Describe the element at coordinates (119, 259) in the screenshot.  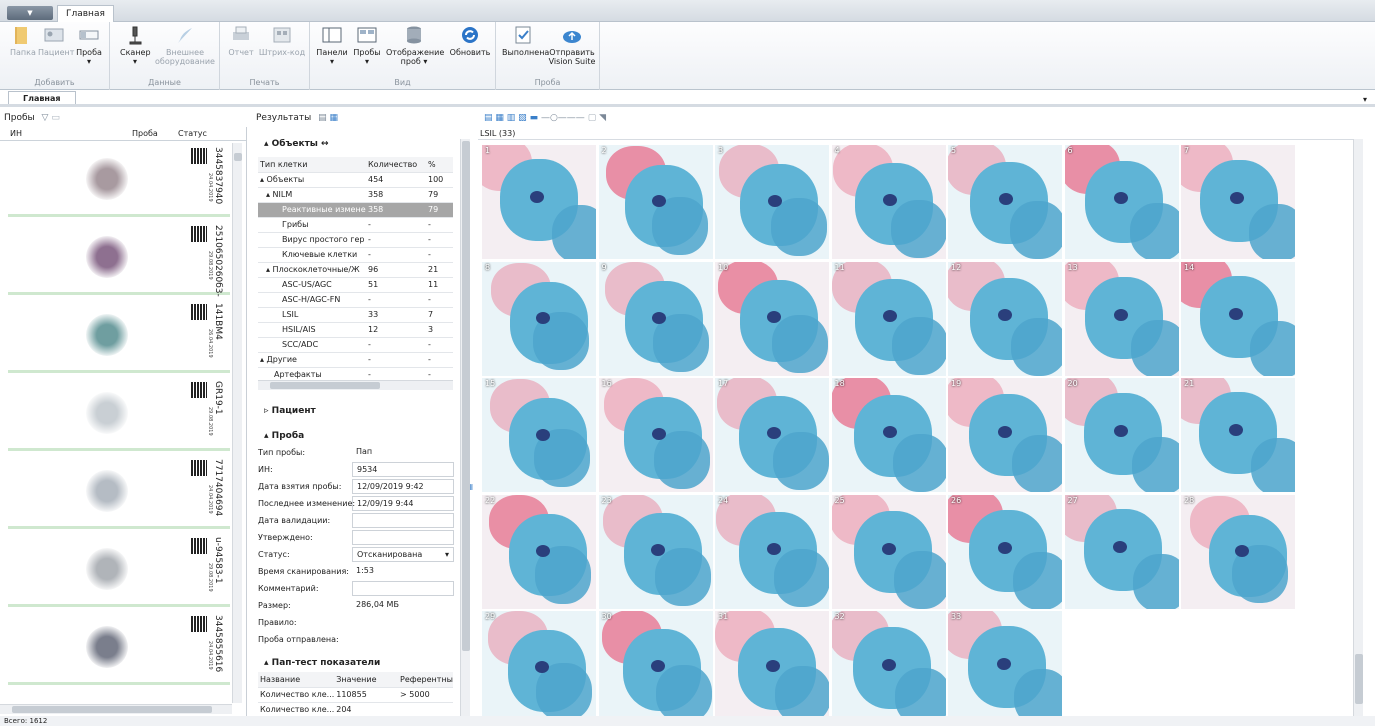
I see `sample-list-item: 2510650260б3- 29.08.2019` at that location.